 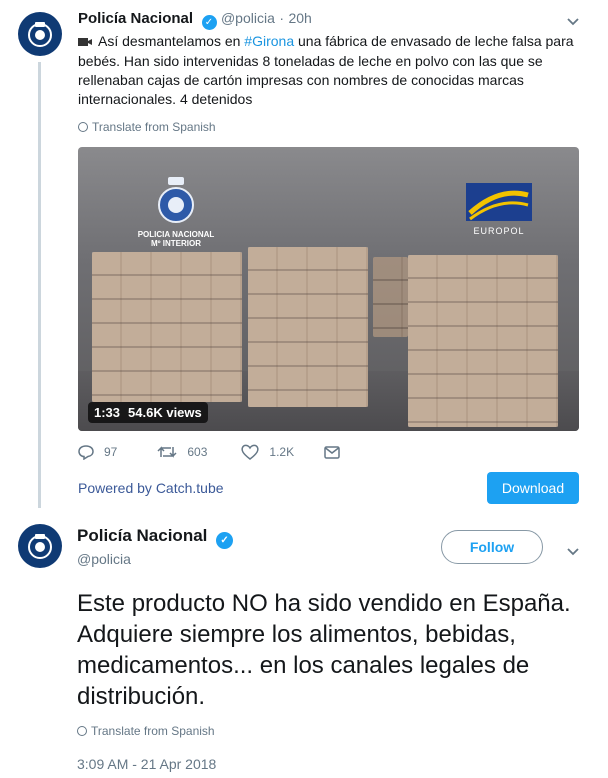 I want to click on video-duration: 1:33, so click(x=107, y=412).